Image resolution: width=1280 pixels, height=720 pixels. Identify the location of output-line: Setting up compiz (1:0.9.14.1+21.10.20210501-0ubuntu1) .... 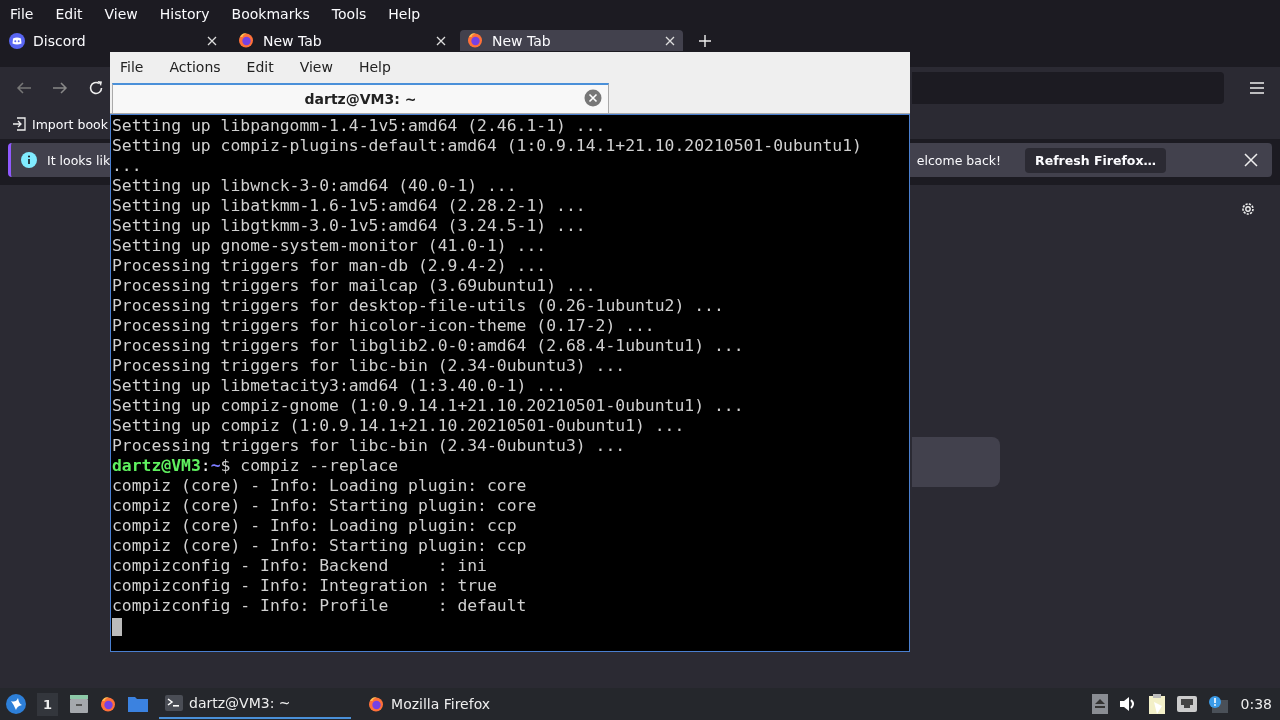
(399, 426).